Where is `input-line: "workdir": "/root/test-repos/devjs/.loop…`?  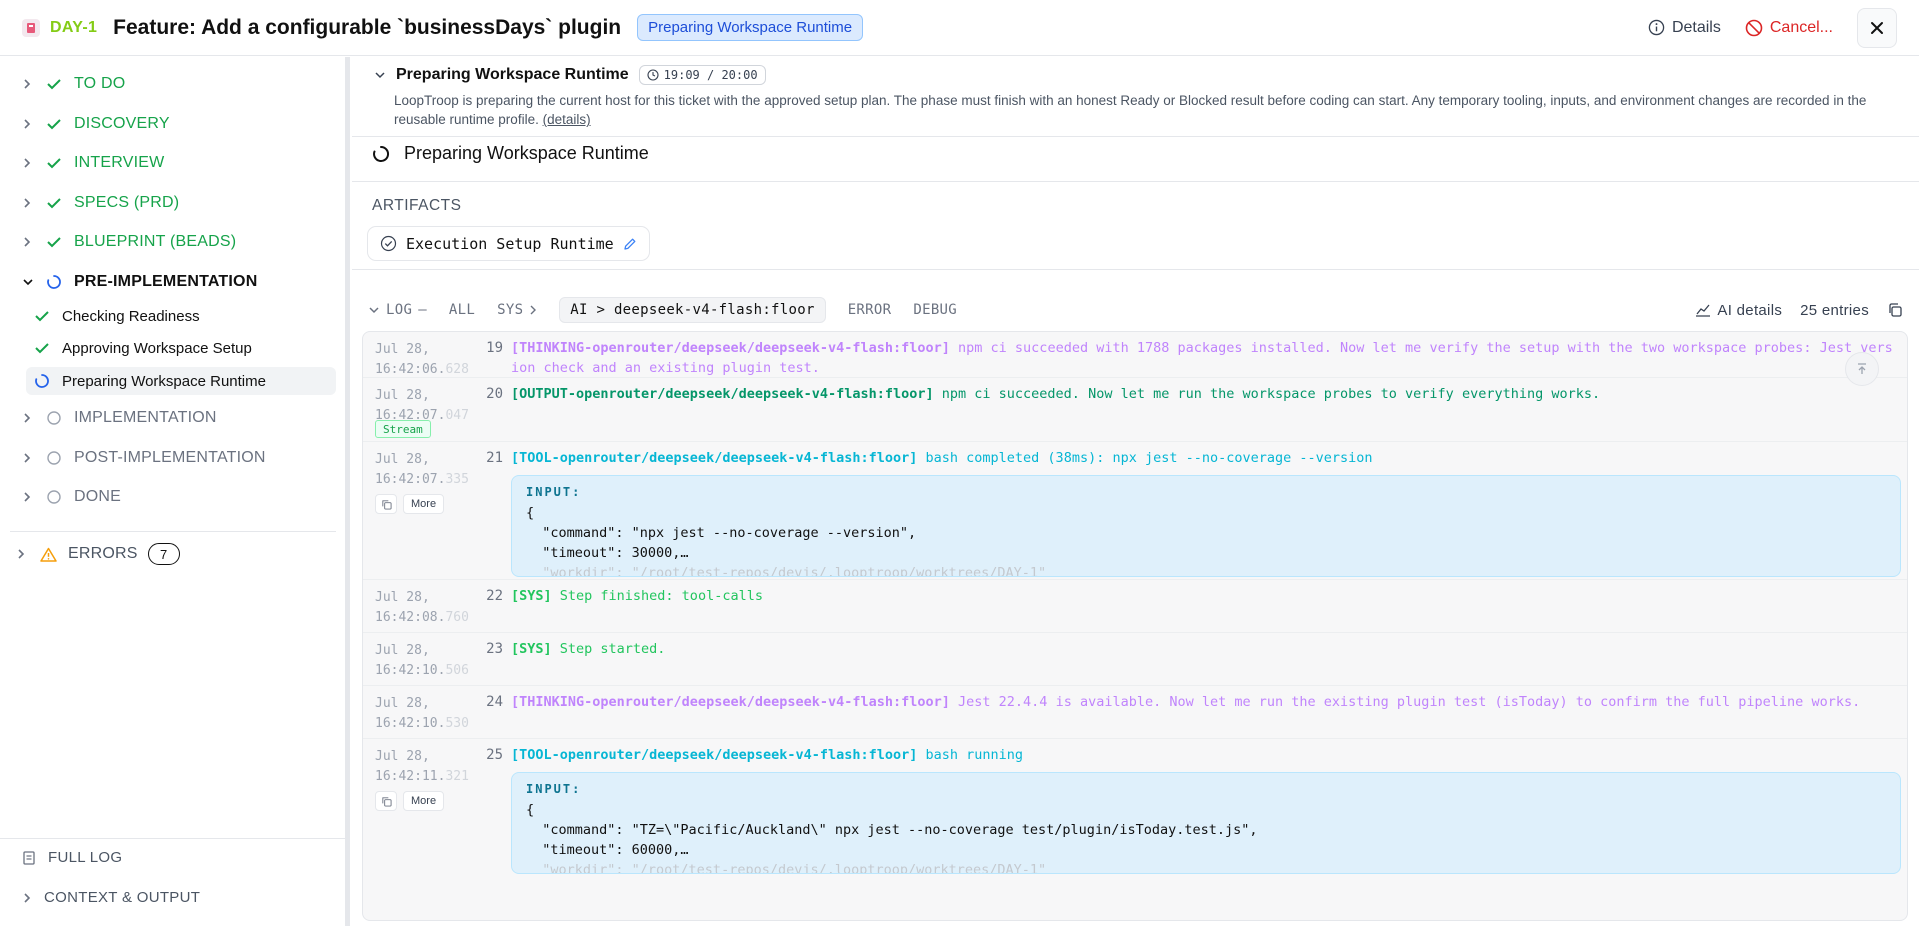 input-line: "workdir": "/root/test-repos/devjs/.loop… is located at coordinates (786, 571).